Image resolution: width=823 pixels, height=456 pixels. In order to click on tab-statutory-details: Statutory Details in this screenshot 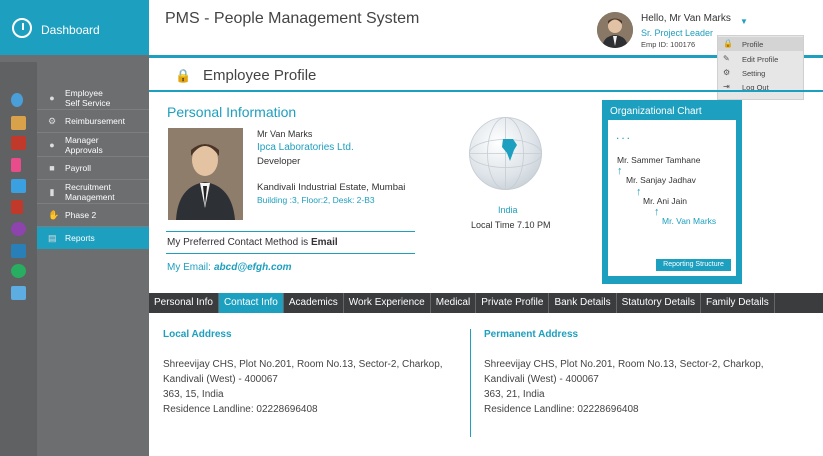, I will do `click(659, 303)`.